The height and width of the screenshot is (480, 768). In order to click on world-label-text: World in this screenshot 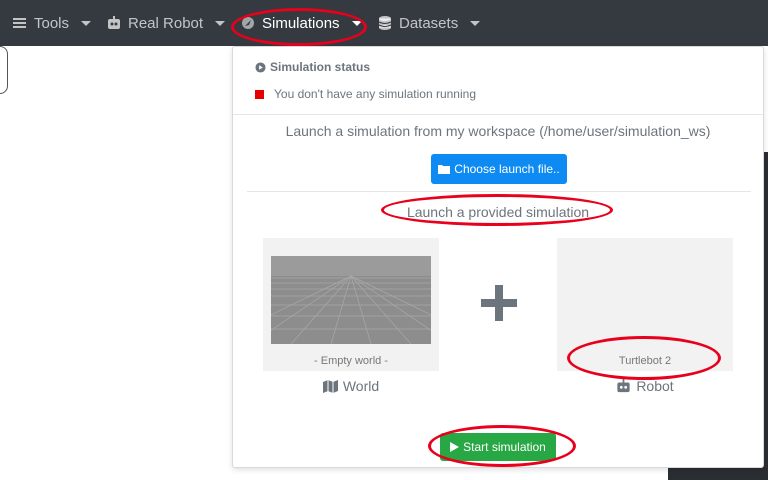, I will do `click(361, 386)`.